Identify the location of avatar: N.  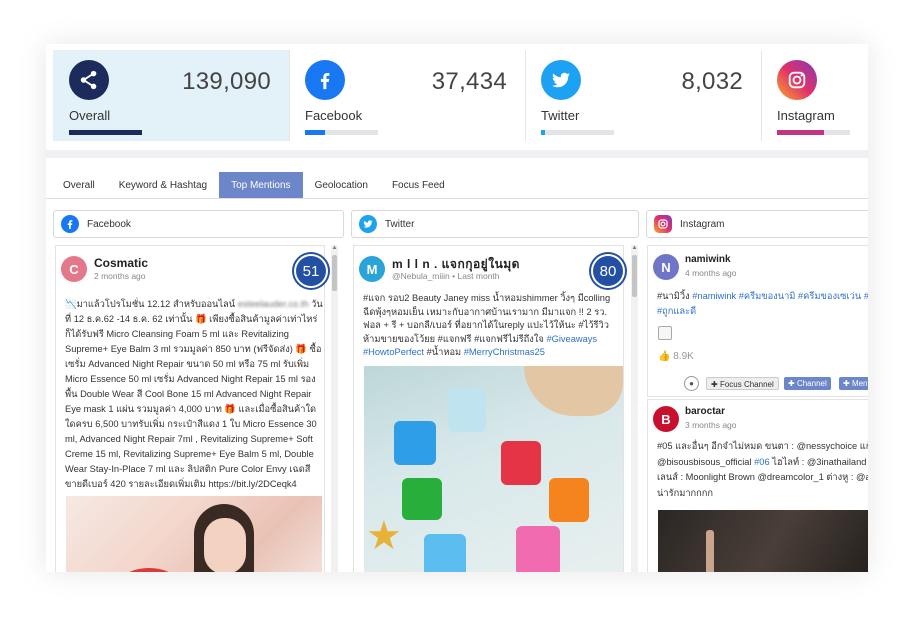
(666, 267).